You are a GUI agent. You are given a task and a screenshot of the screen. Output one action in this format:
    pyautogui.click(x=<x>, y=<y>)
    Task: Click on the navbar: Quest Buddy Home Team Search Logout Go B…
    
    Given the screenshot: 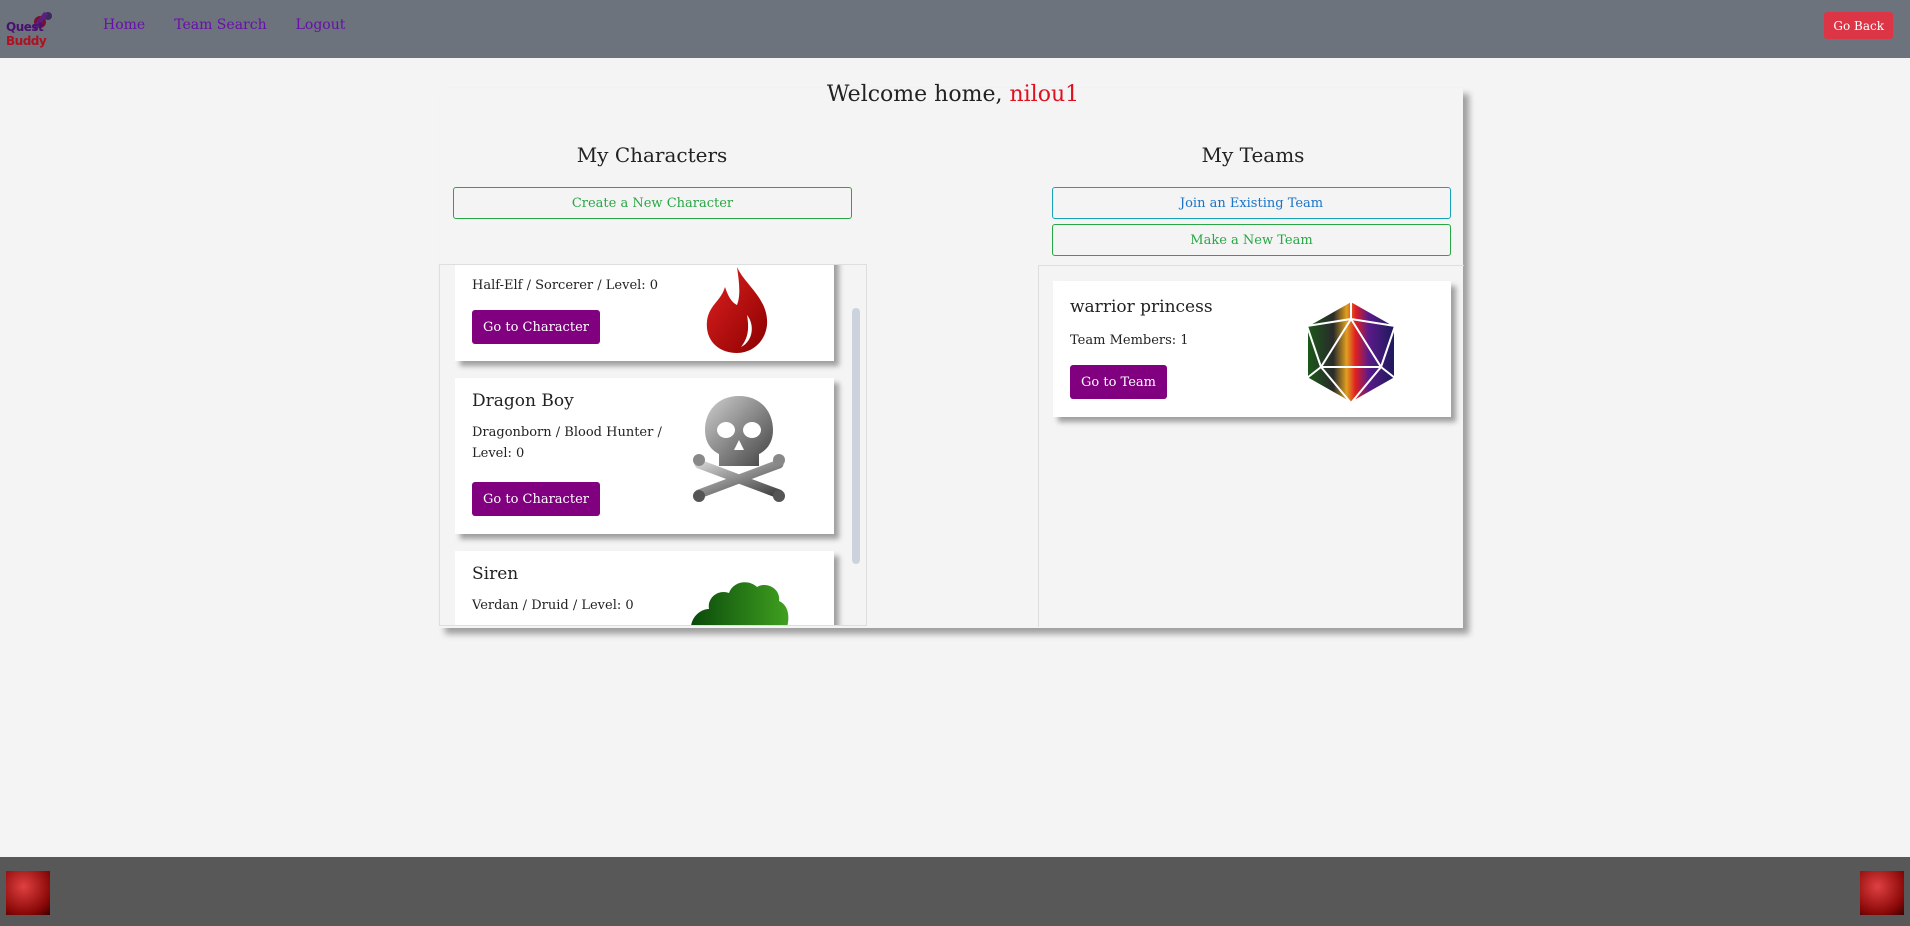 What is the action you would take?
    pyautogui.click(x=955, y=29)
    